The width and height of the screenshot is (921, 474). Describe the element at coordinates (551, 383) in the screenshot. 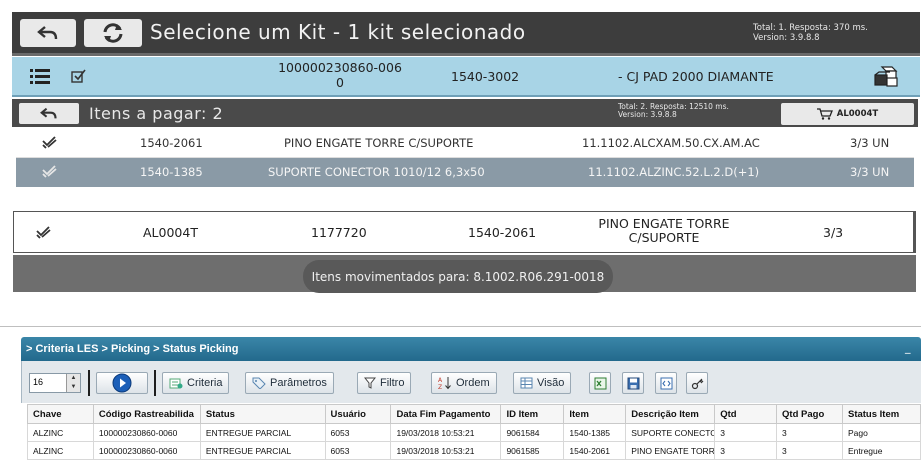

I see `visao-label: Visão` at that location.